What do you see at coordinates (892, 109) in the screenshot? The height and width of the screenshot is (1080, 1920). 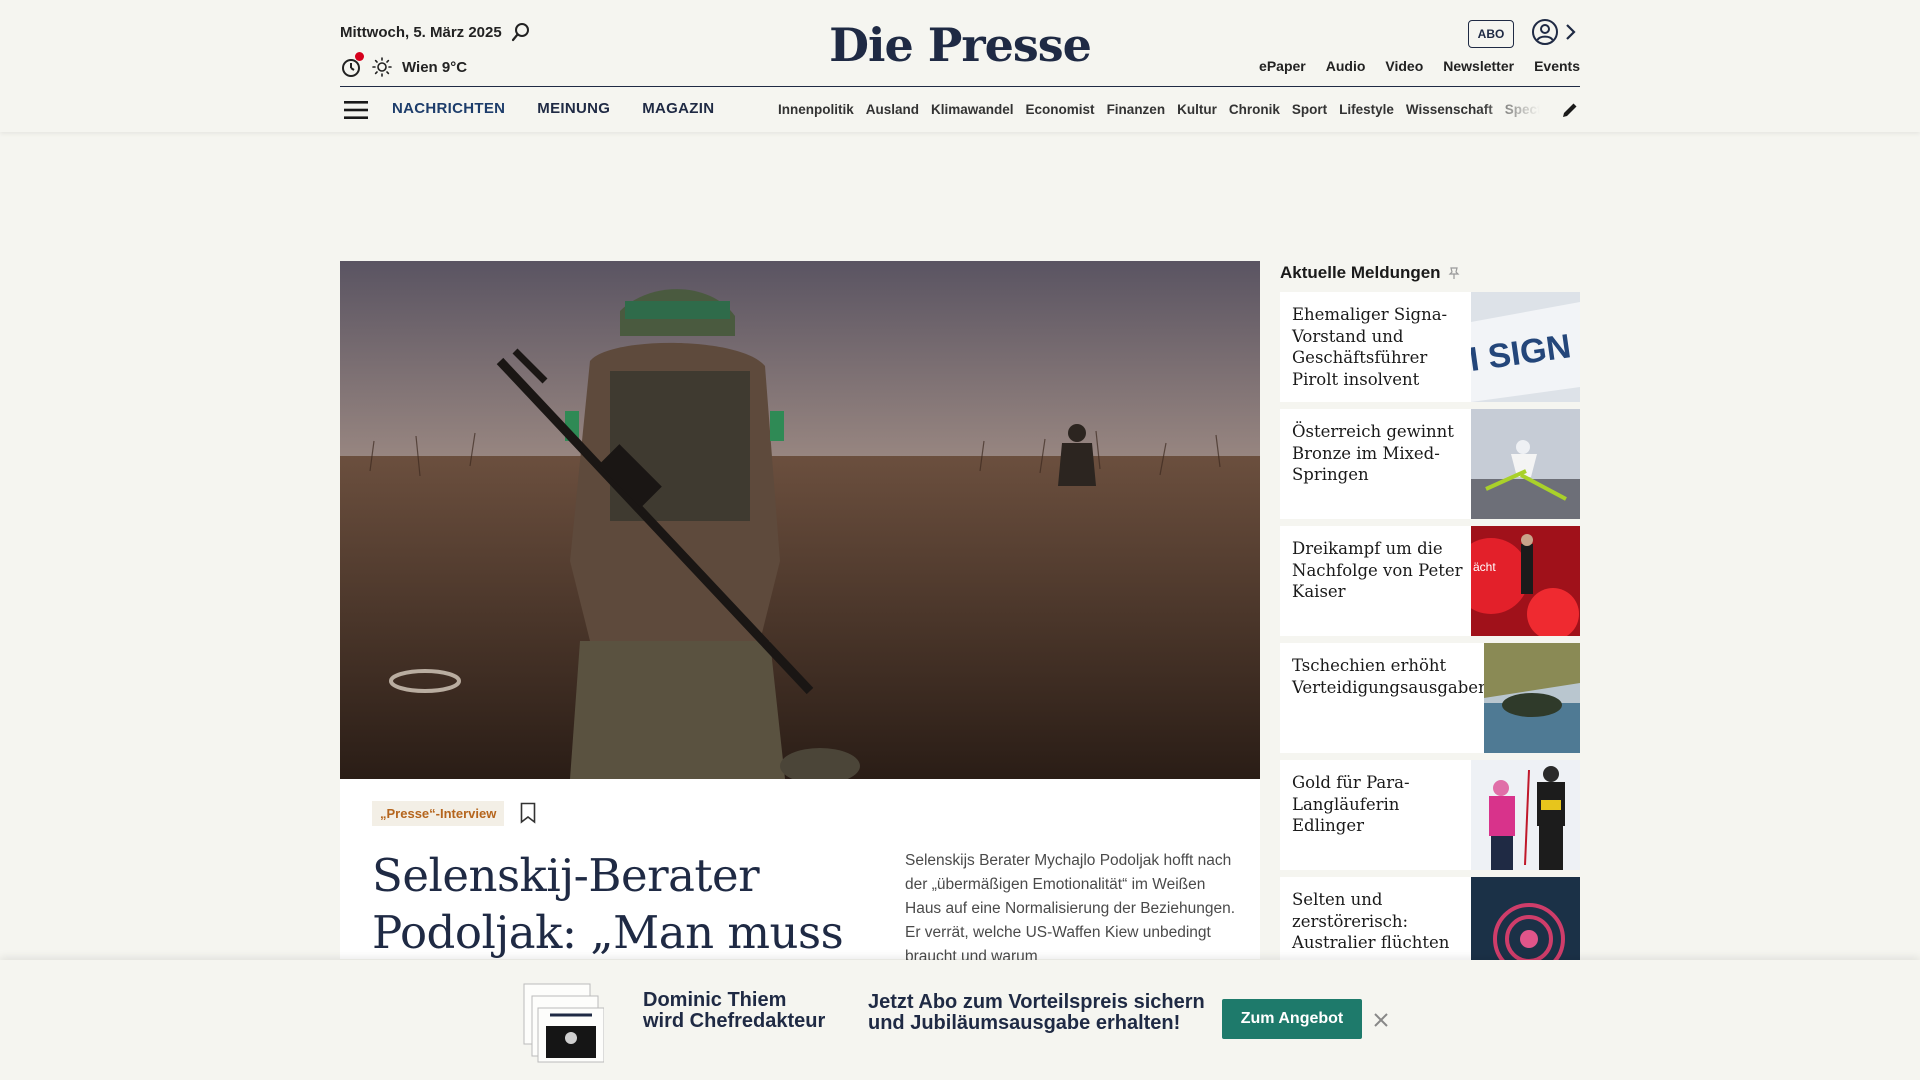 I see `cat-ausland: Ausland` at bounding box center [892, 109].